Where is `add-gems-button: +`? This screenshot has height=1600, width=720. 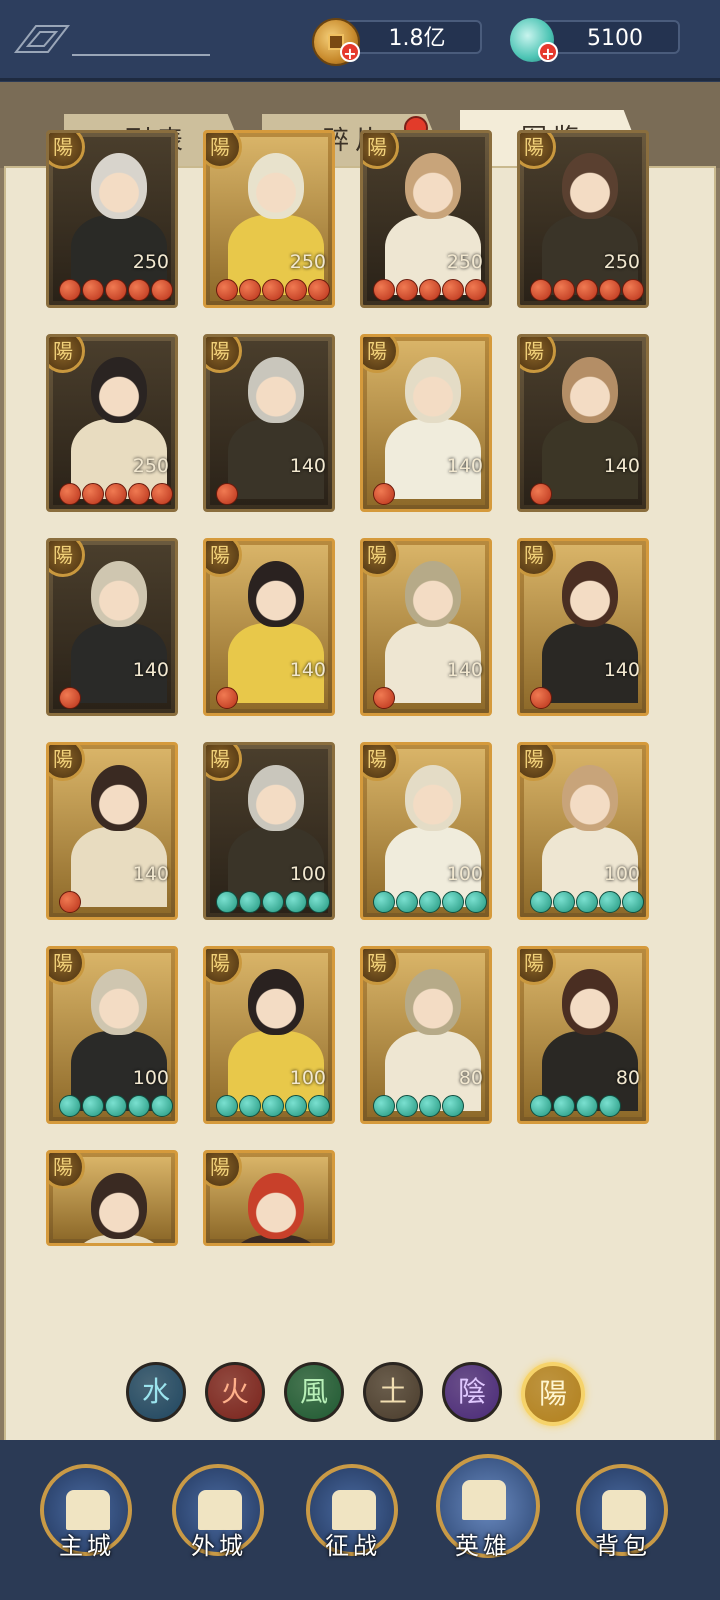
add-gems-button: + is located at coordinates (548, 52).